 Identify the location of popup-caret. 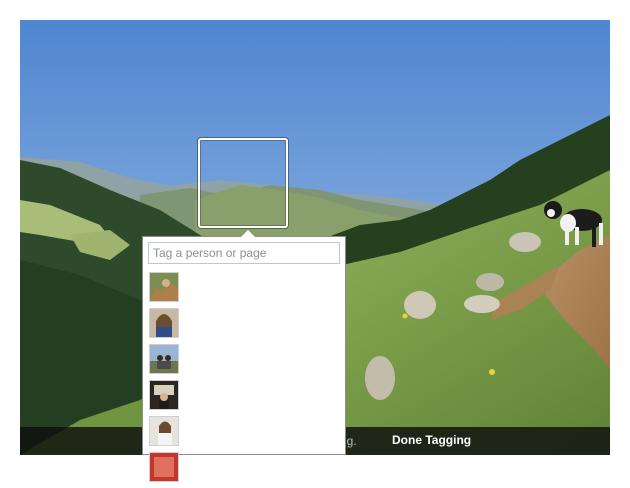
(248, 233).